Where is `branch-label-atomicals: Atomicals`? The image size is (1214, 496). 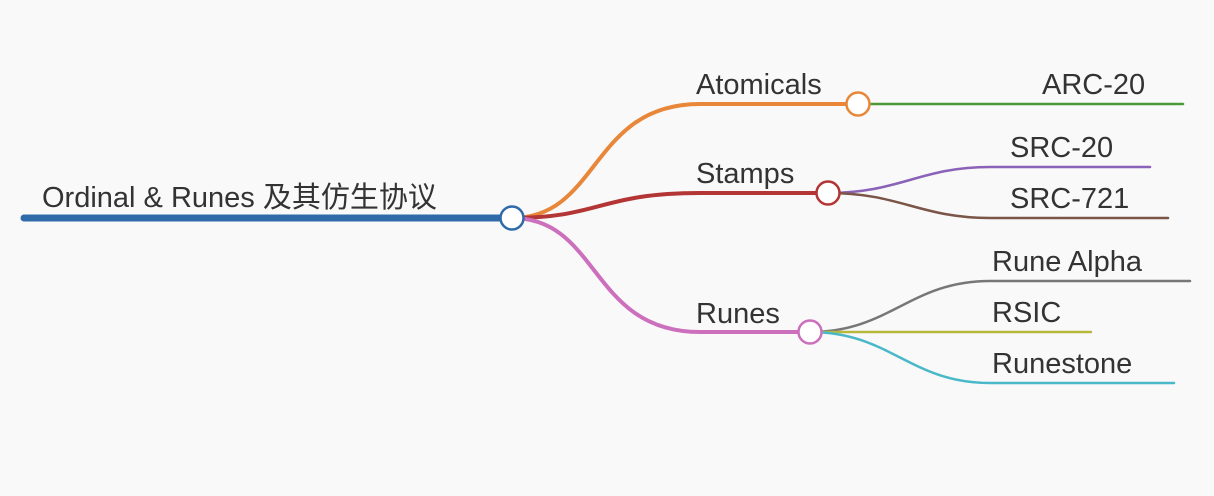 branch-label-atomicals: Atomicals is located at coordinates (759, 85).